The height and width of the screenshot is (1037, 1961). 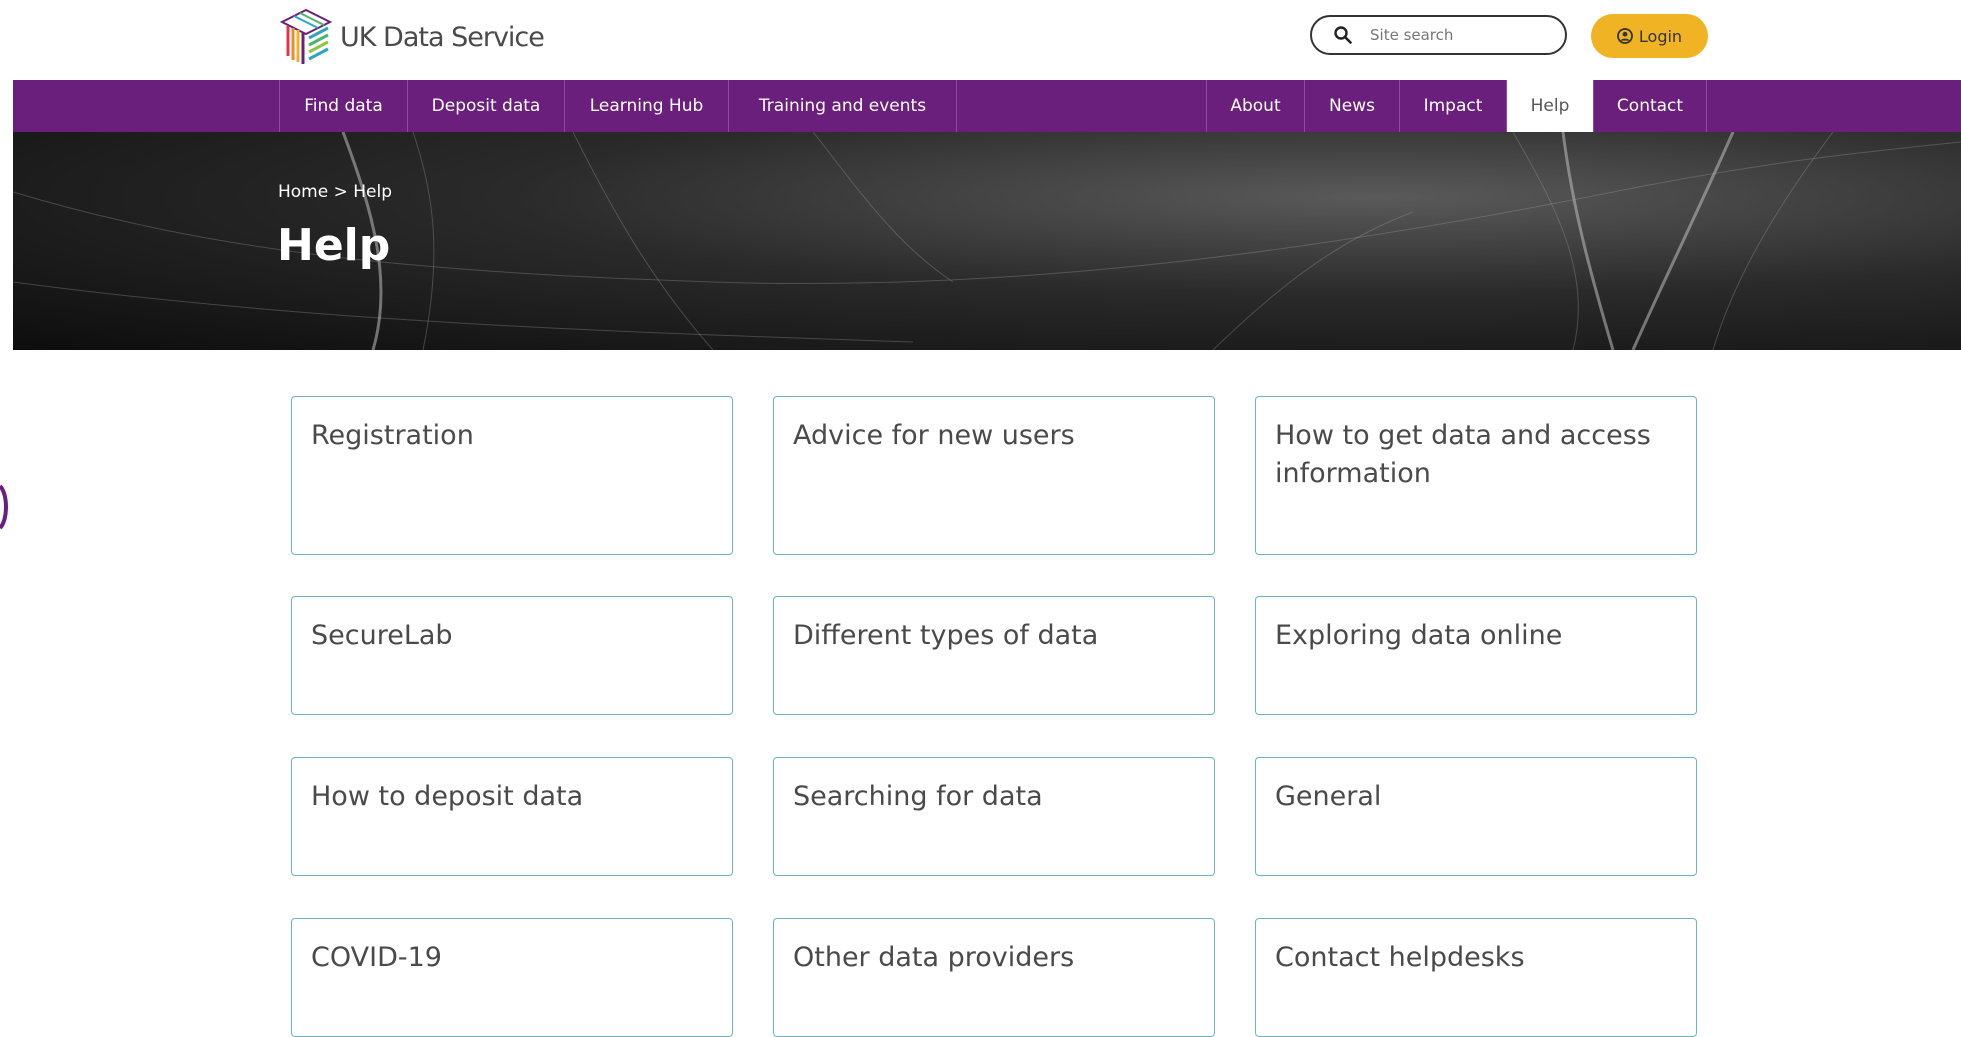 I want to click on site-search, so click(x=1438, y=35).